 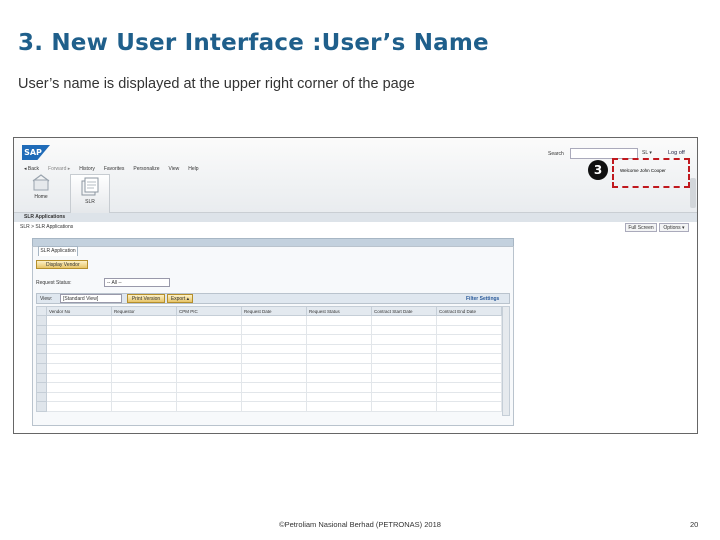 I want to click on page-number: 20, so click(x=694, y=524).